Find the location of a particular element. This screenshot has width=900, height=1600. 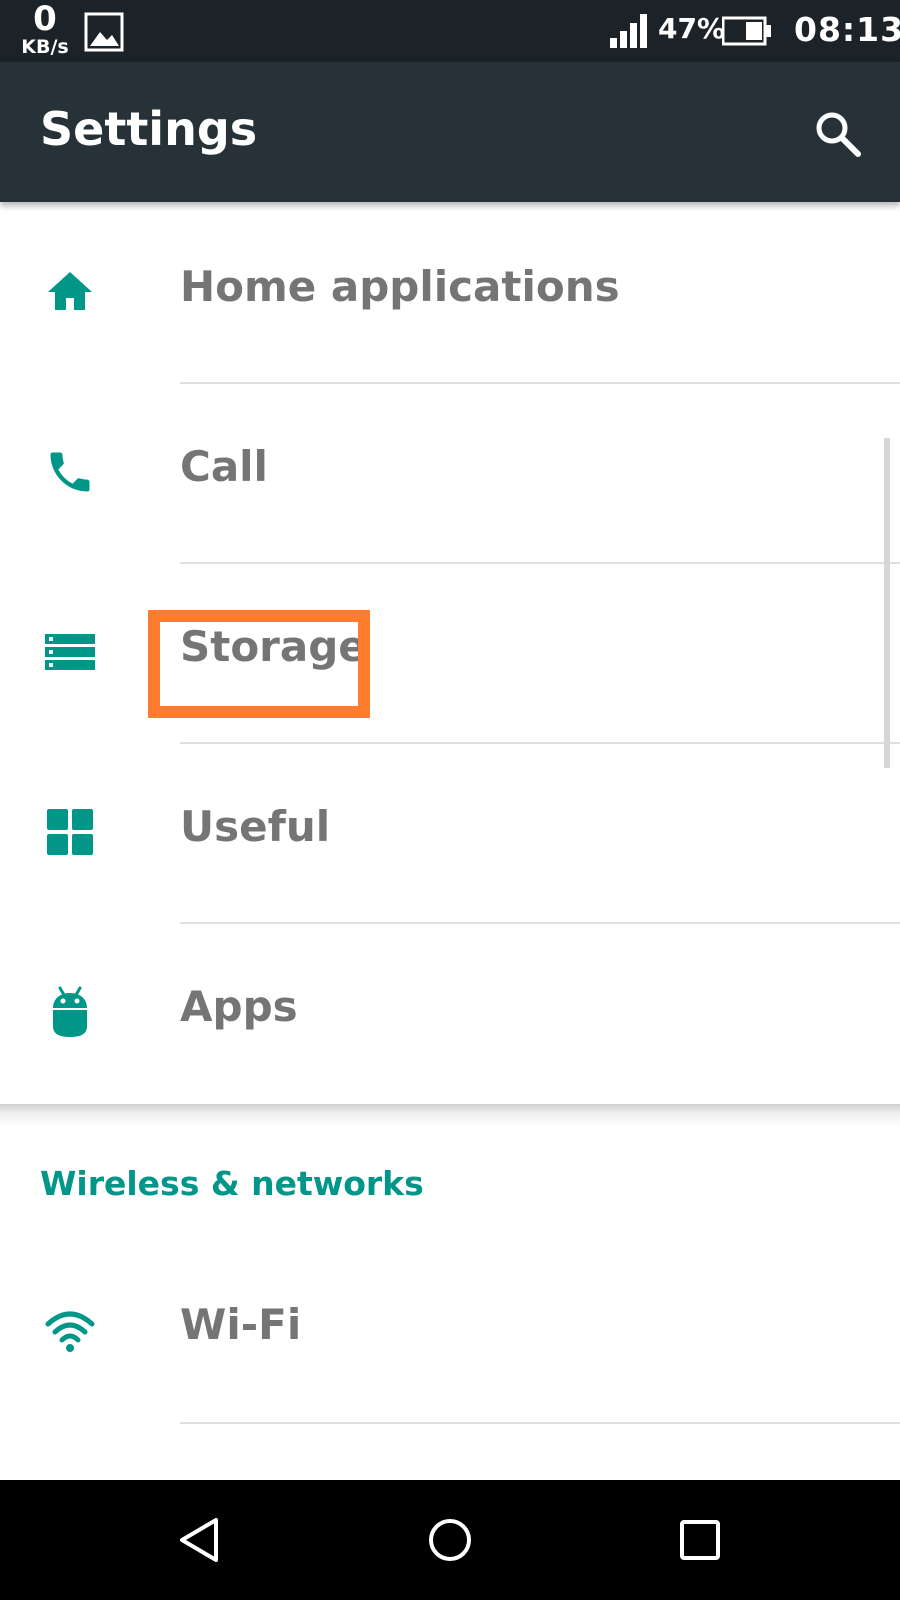

scrollbar-thumb is located at coordinates (887, 603).